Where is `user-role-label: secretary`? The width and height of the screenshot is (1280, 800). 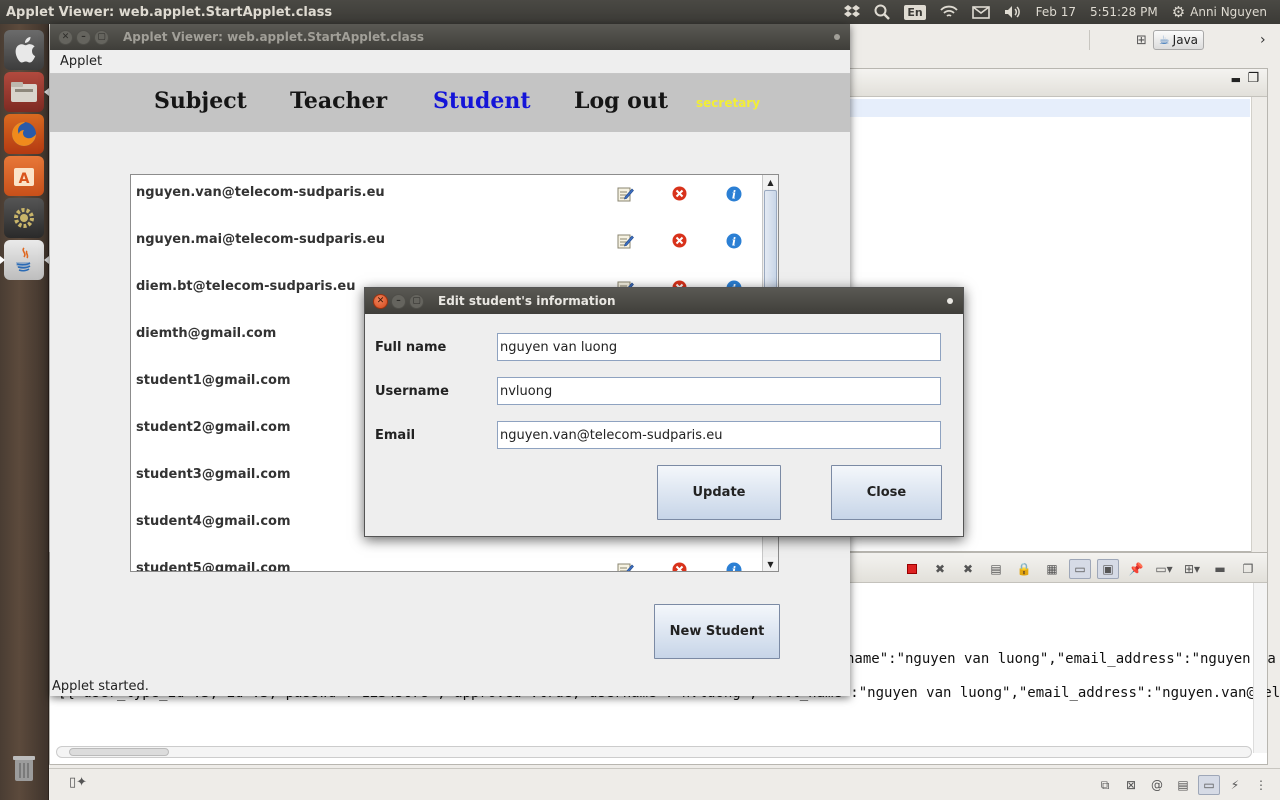 user-role-label: secretary is located at coordinates (728, 103).